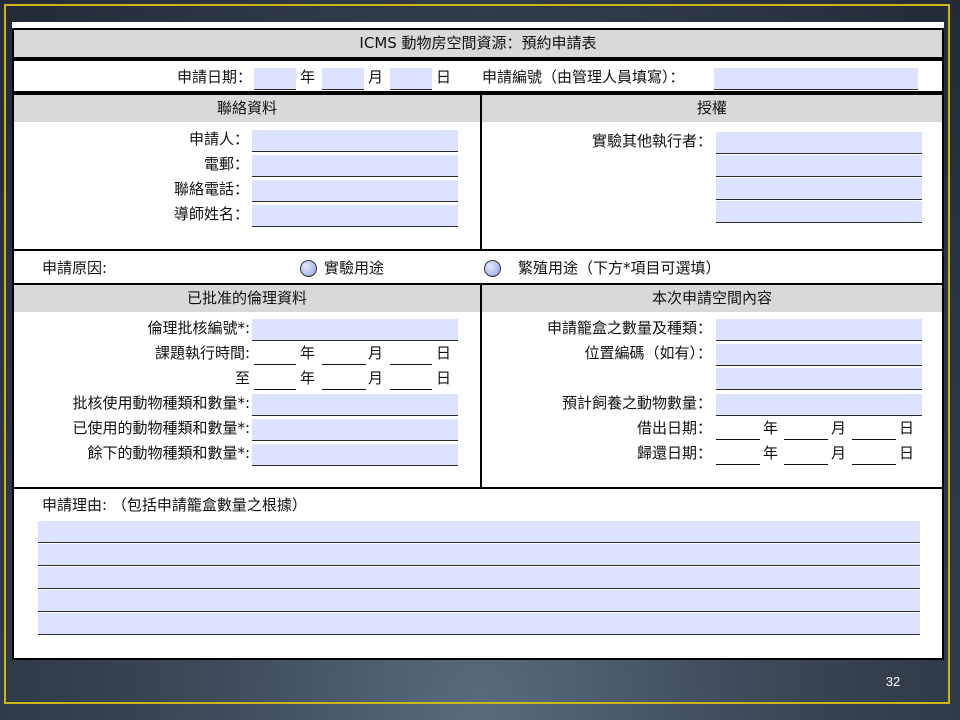 The image size is (960, 720). Describe the element at coordinates (354, 268) in the screenshot. I see `experiment-option-label: 實驗用途` at that location.